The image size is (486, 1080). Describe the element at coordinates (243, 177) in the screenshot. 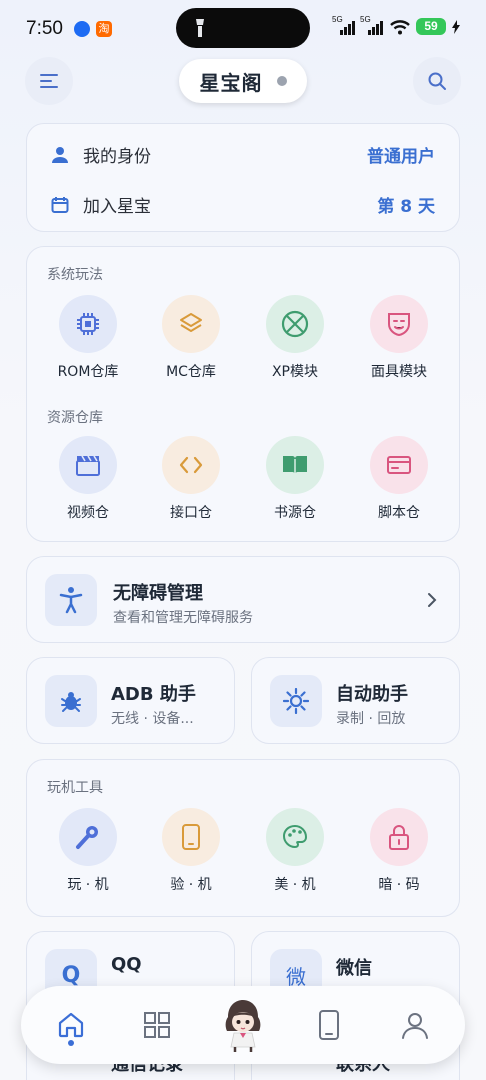

I see `identity-card: 我的身份 普通用户 加入星宝 第 8 天` at that location.